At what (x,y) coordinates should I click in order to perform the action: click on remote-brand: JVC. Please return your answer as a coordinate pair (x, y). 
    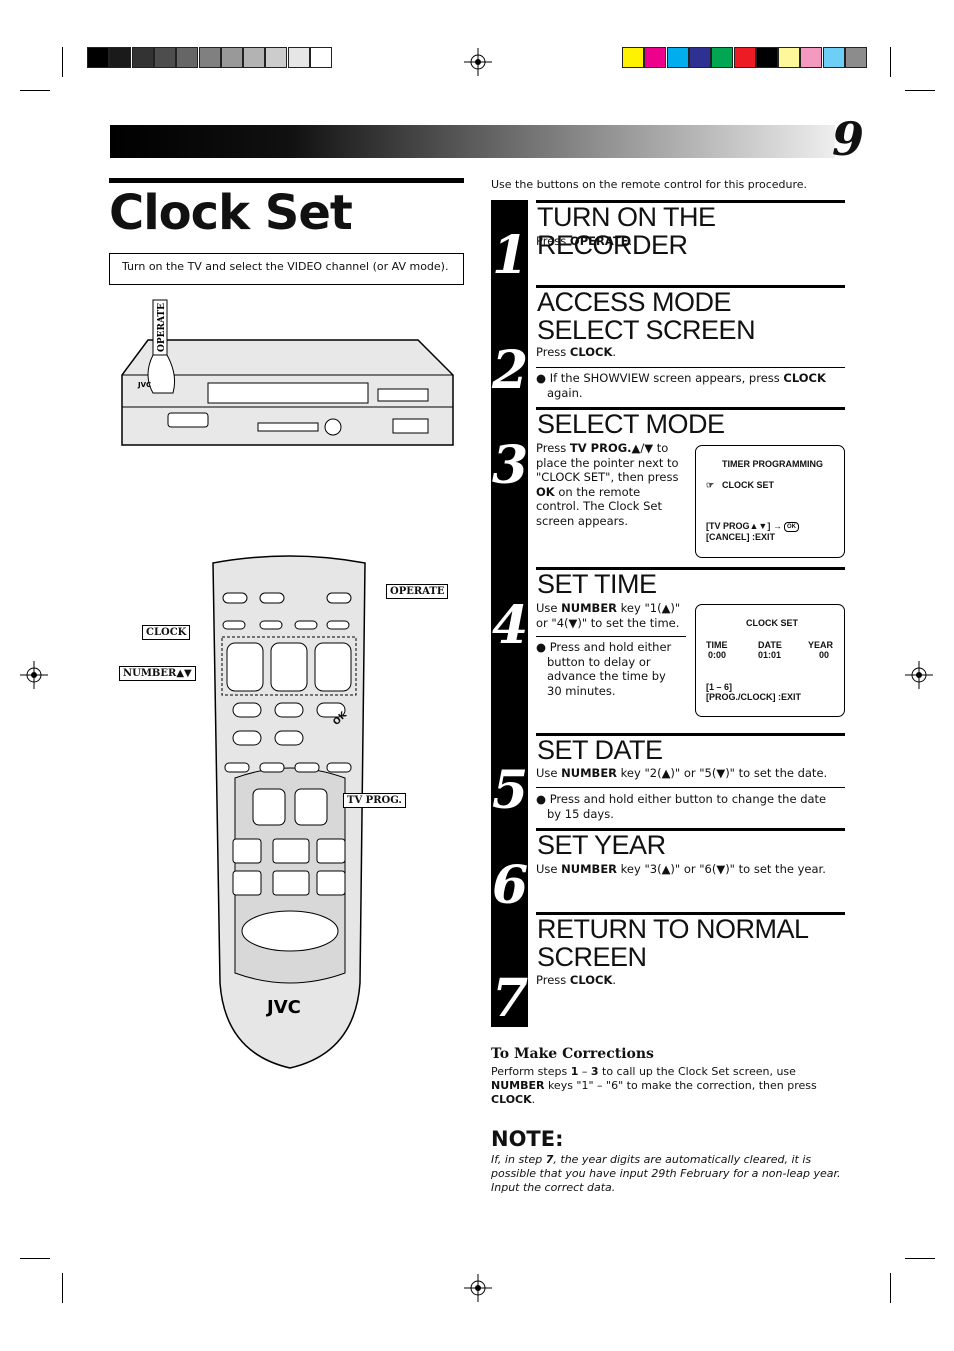
    Looking at the image, I should click on (283, 1007).